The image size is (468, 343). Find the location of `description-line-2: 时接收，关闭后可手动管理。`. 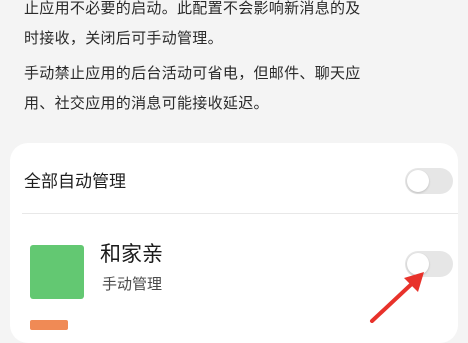

description-line-2: 时接收，关闭后可手动管理。 is located at coordinates (123, 38).